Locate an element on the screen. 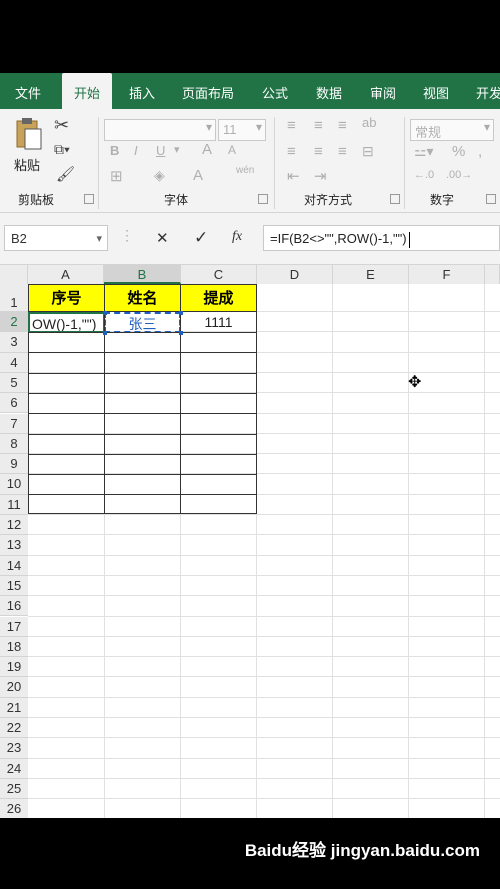  row-header: 15 is located at coordinates (14, 586).